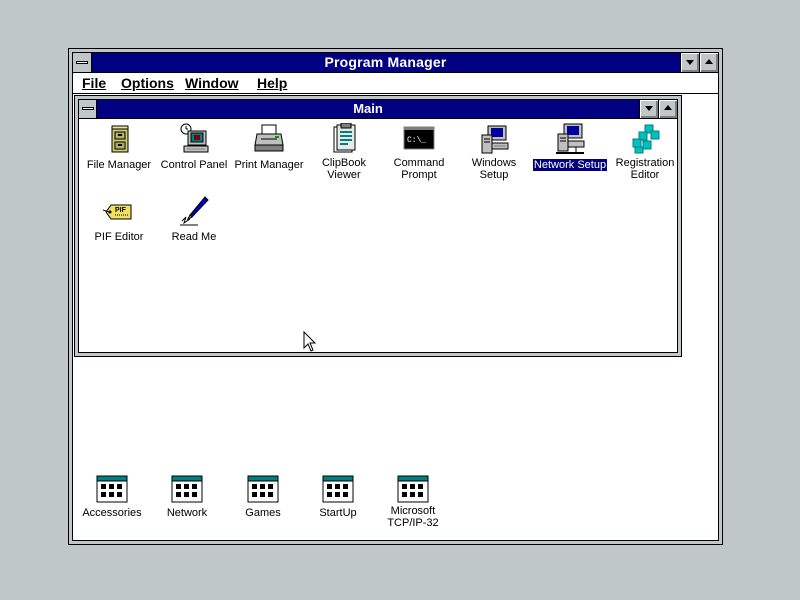 Image resolution: width=800 pixels, height=600 pixels. I want to click on menu-options: Options, so click(147, 83).